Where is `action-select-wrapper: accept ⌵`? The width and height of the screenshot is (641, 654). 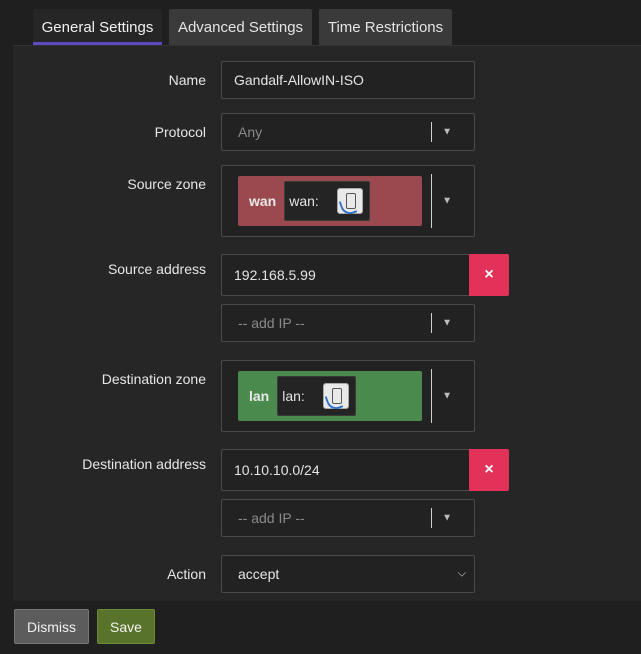 action-select-wrapper: accept ⌵ is located at coordinates (348, 574).